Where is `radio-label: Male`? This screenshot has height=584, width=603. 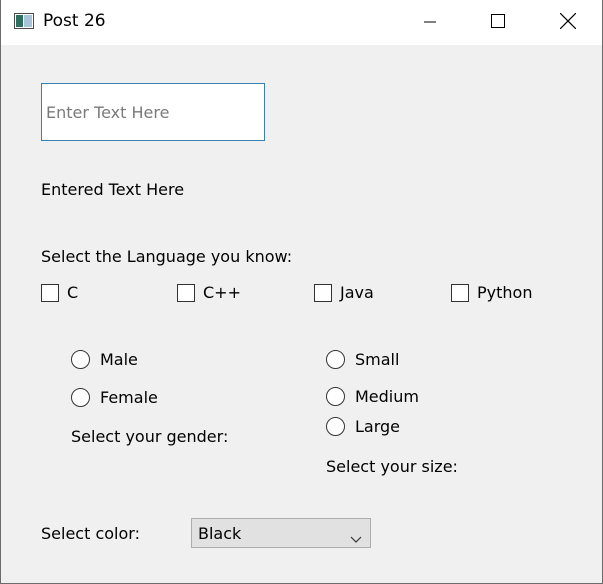
radio-label: Male is located at coordinates (119, 359).